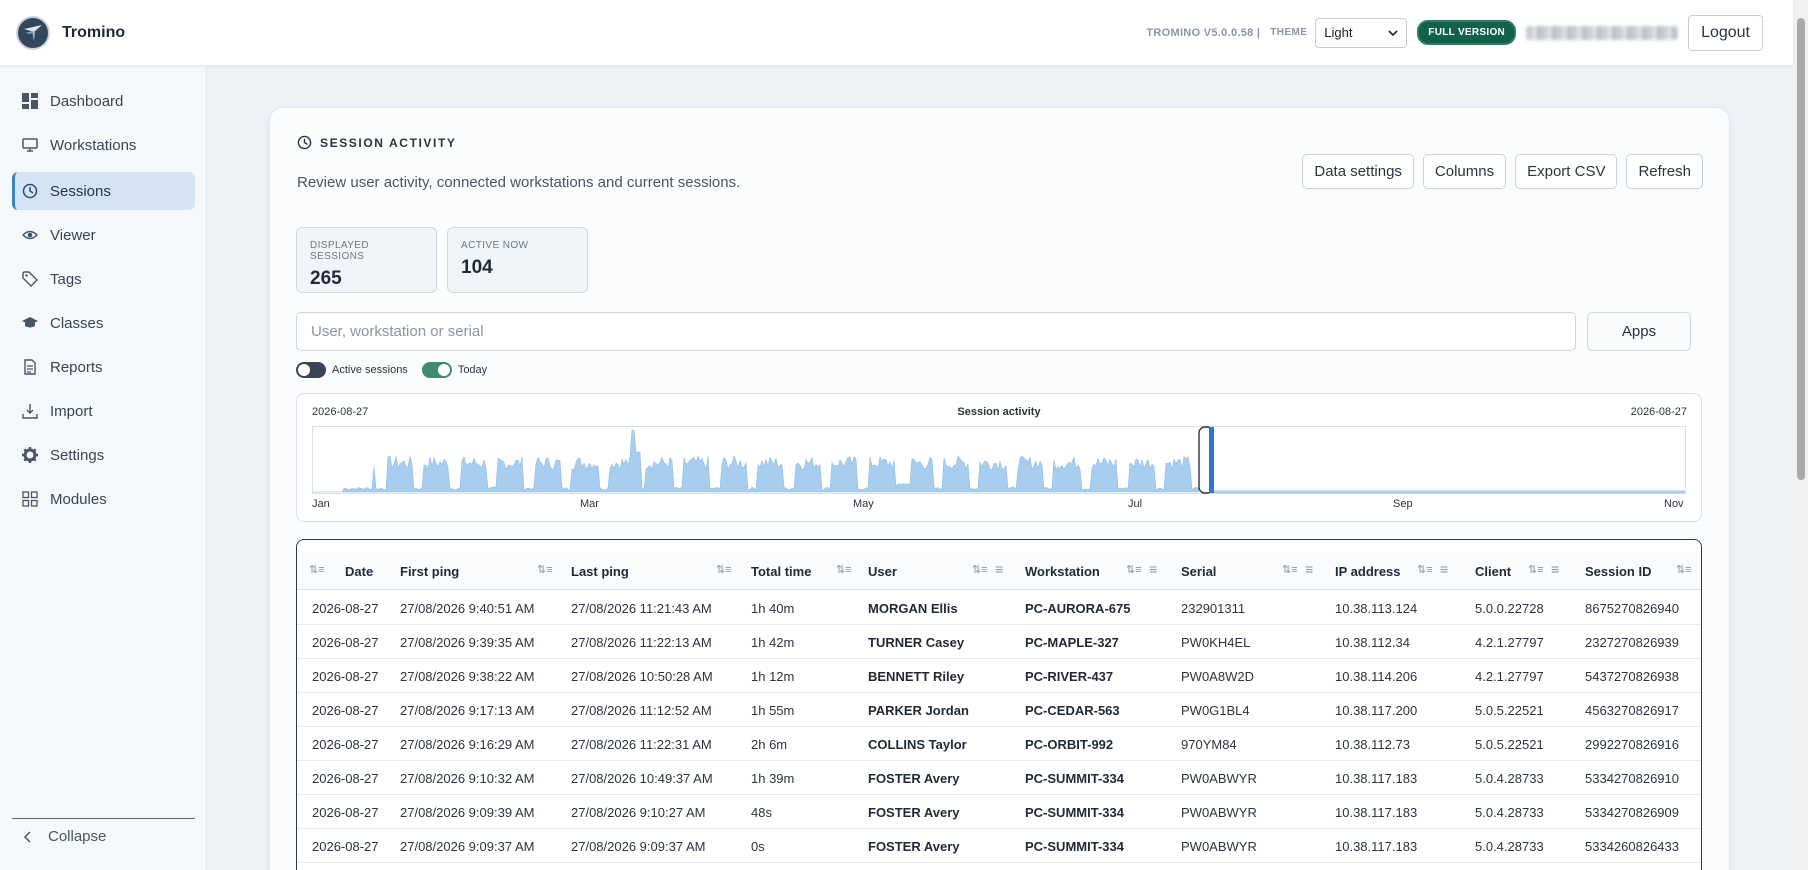 This screenshot has width=1808, height=870. What do you see at coordinates (103, 279) in the screenshot?
I see `sidebar-item-tags: Tags` at bounding box center [103, 279].